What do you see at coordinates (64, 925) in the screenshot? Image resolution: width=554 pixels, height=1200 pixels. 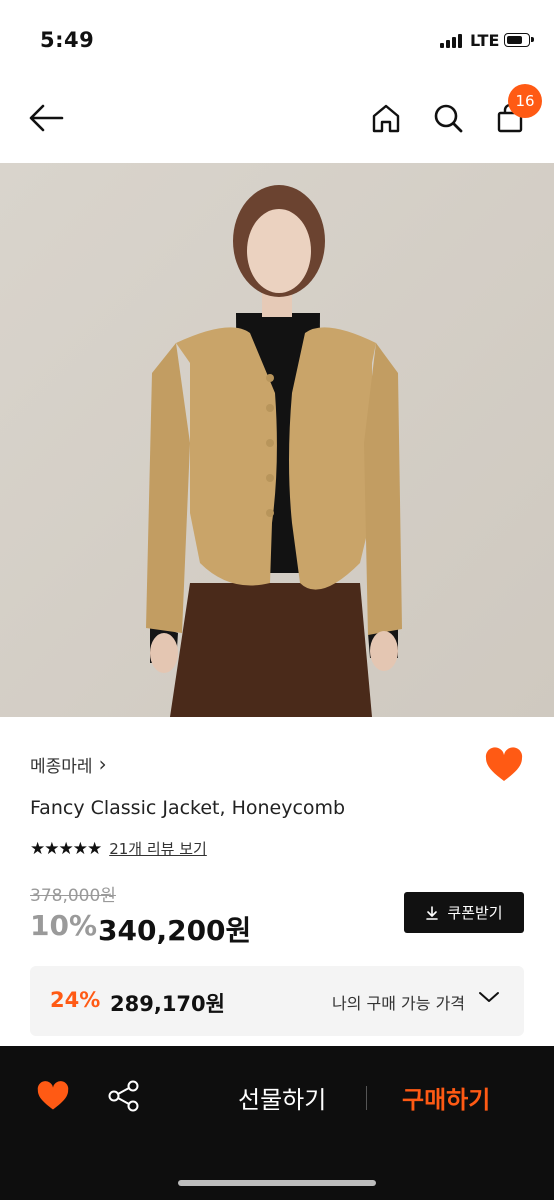 I see `discount-rate: 10%` at bounding box center [64, 925].